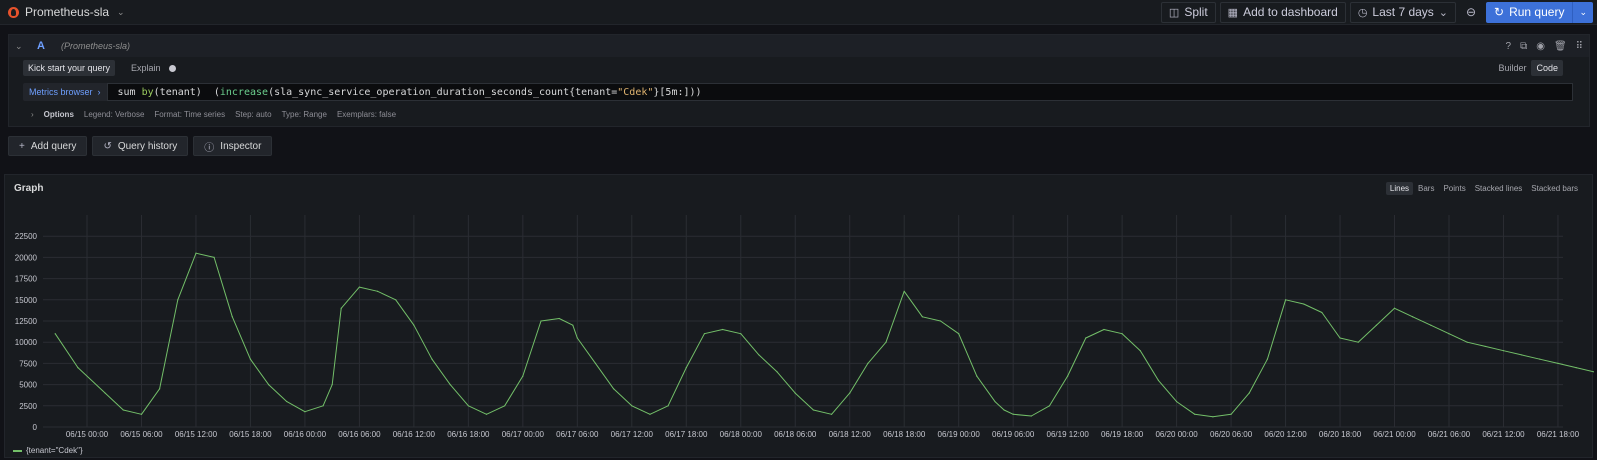 The height and width of the screenshot is (460, 1597). What do you see at coordinates (26, 257) in the screenshot?
I see `y-tick-label: 20000` at bounding box center [26, 257].